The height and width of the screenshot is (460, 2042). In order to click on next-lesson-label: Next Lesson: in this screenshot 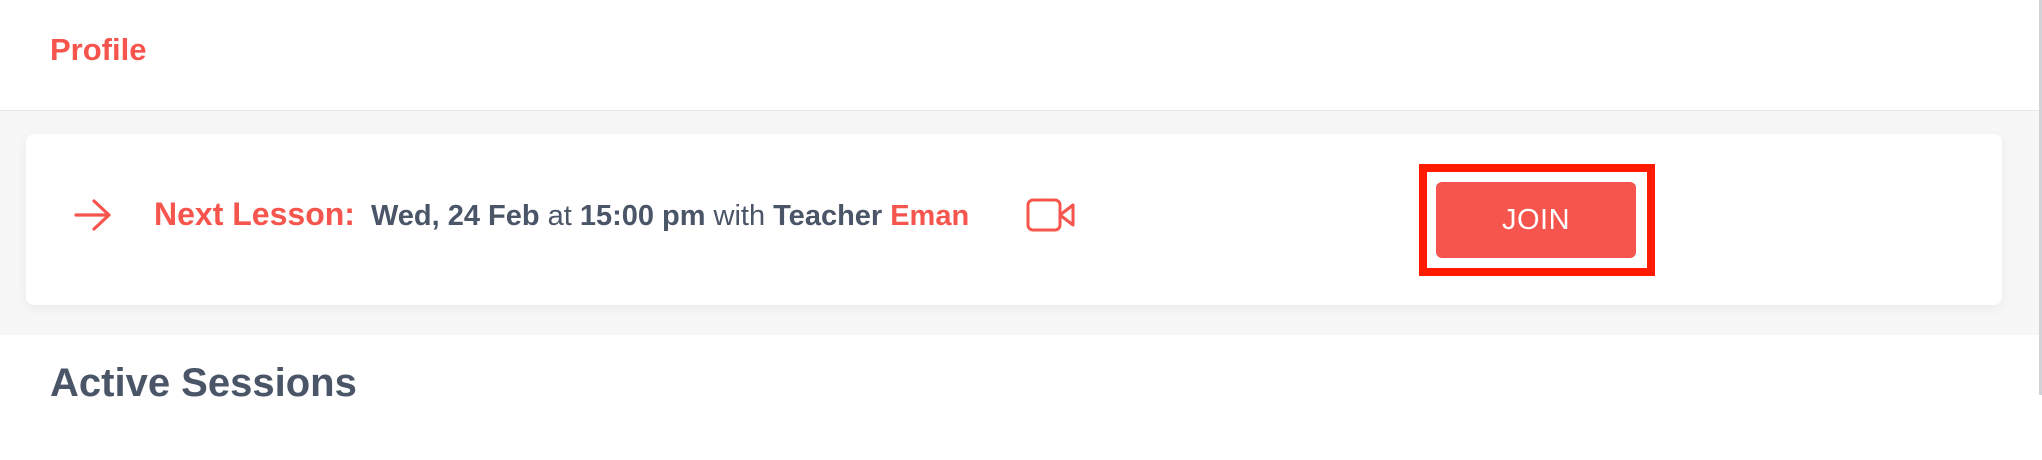, I will do `click(254, 214)`.